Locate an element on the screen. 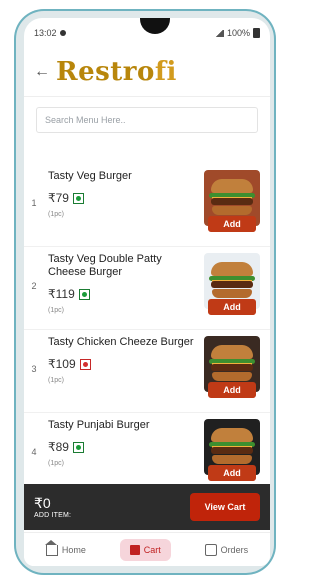 The width and height of the screenshot is (320, 579). tab-label: Orders is located at coordinates (234, 550).